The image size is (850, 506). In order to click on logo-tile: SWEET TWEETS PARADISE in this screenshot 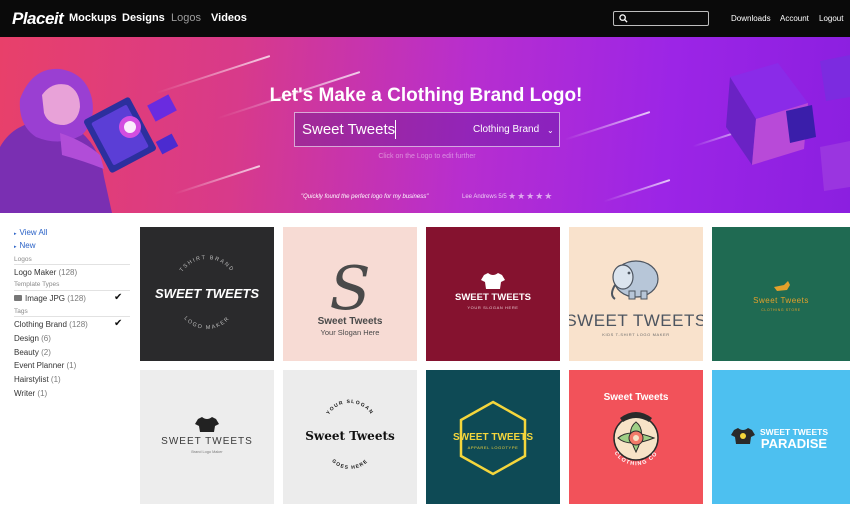, I will do `click(781, 437)`.